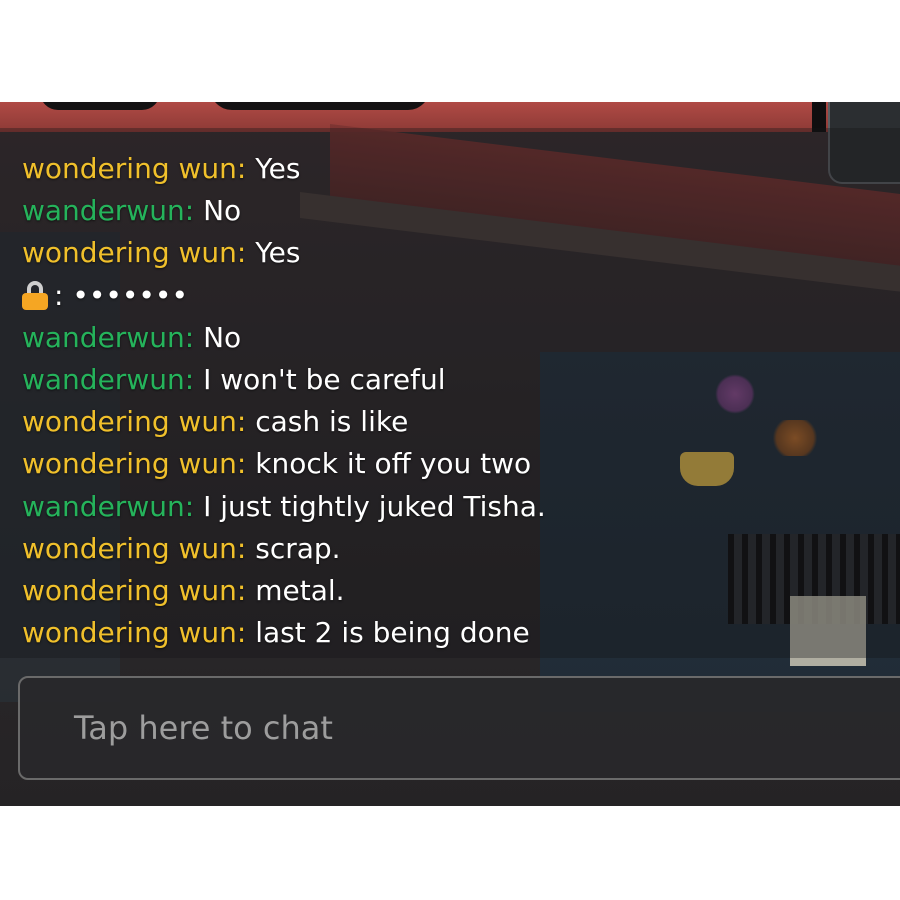 The width and height of the screenshot is (900, 900). Describe the element at coordinates (452, 380) in the screenshot. I see `chat-message: wanderwun: I won't be careful` at that location.